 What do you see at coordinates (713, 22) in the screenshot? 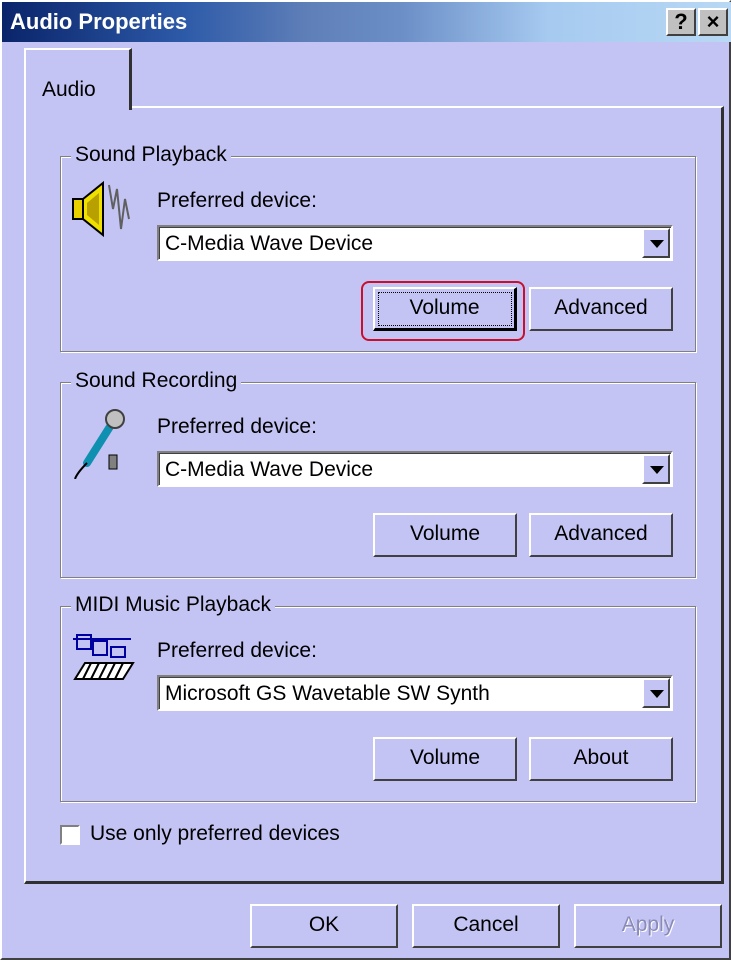
I see `close-button: ×` at bounding box center [713, 22].